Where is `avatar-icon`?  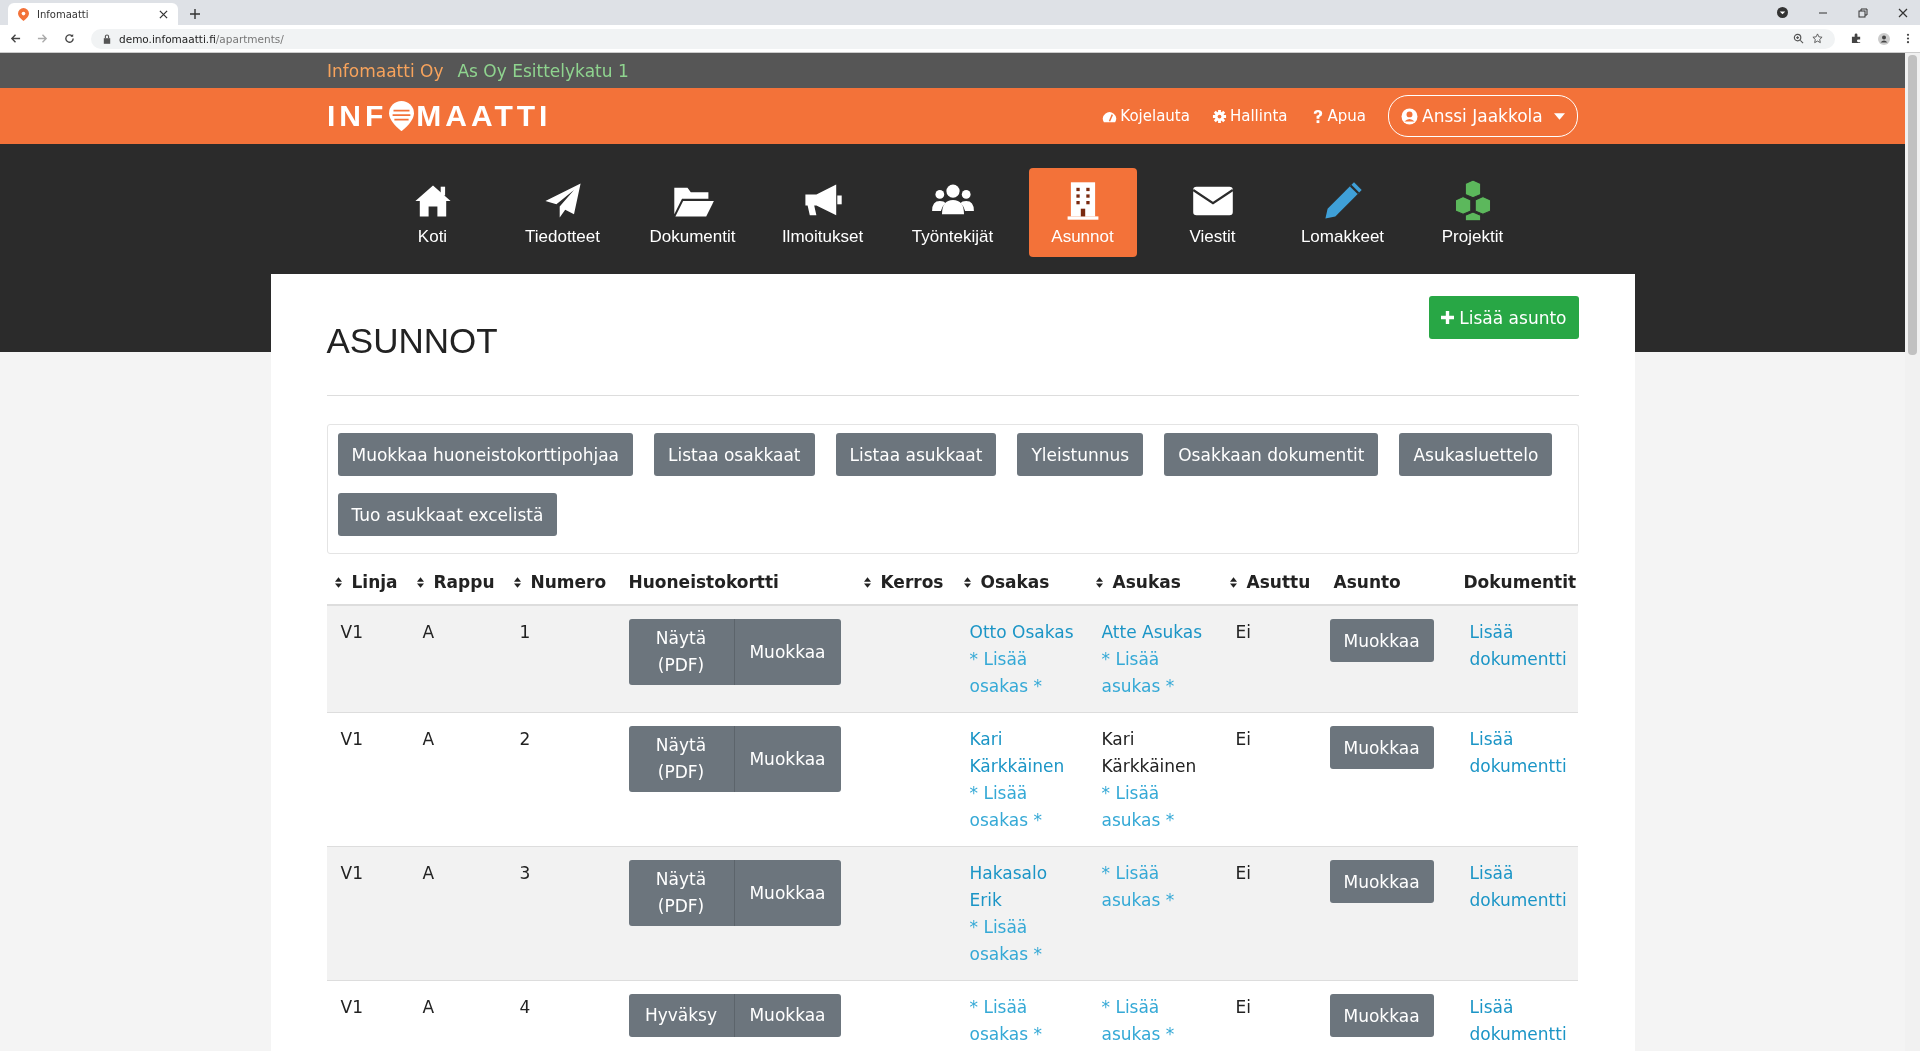
avatar-icon is located at coordinates (1884, 38).